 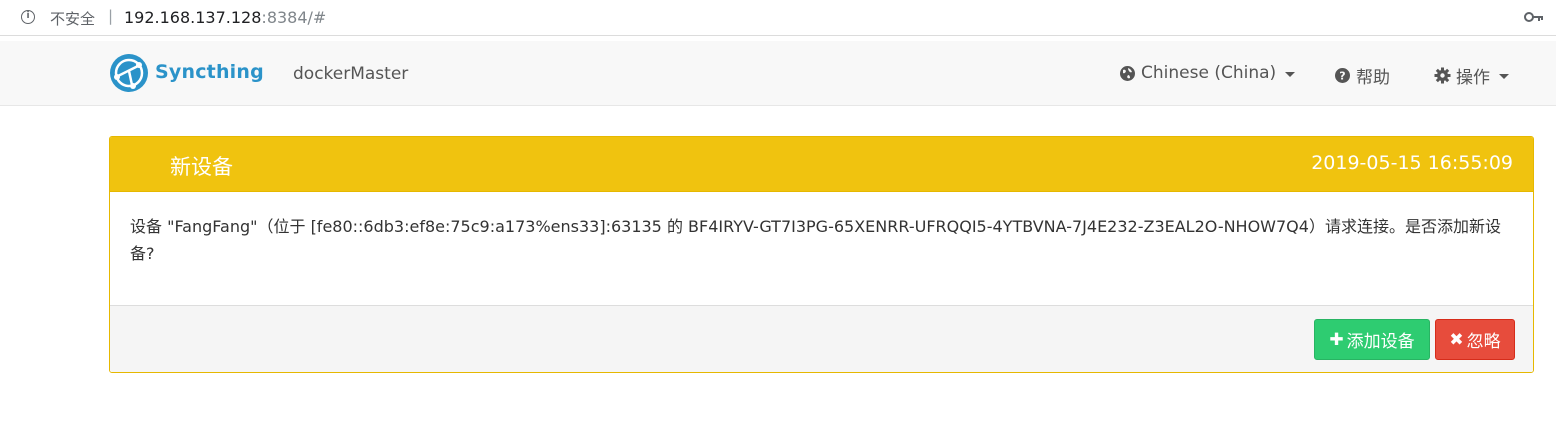 I want to click on browser-address-bar: i 不安全 | 192.168.137.128:8384/#, so click(x=778, y=18).